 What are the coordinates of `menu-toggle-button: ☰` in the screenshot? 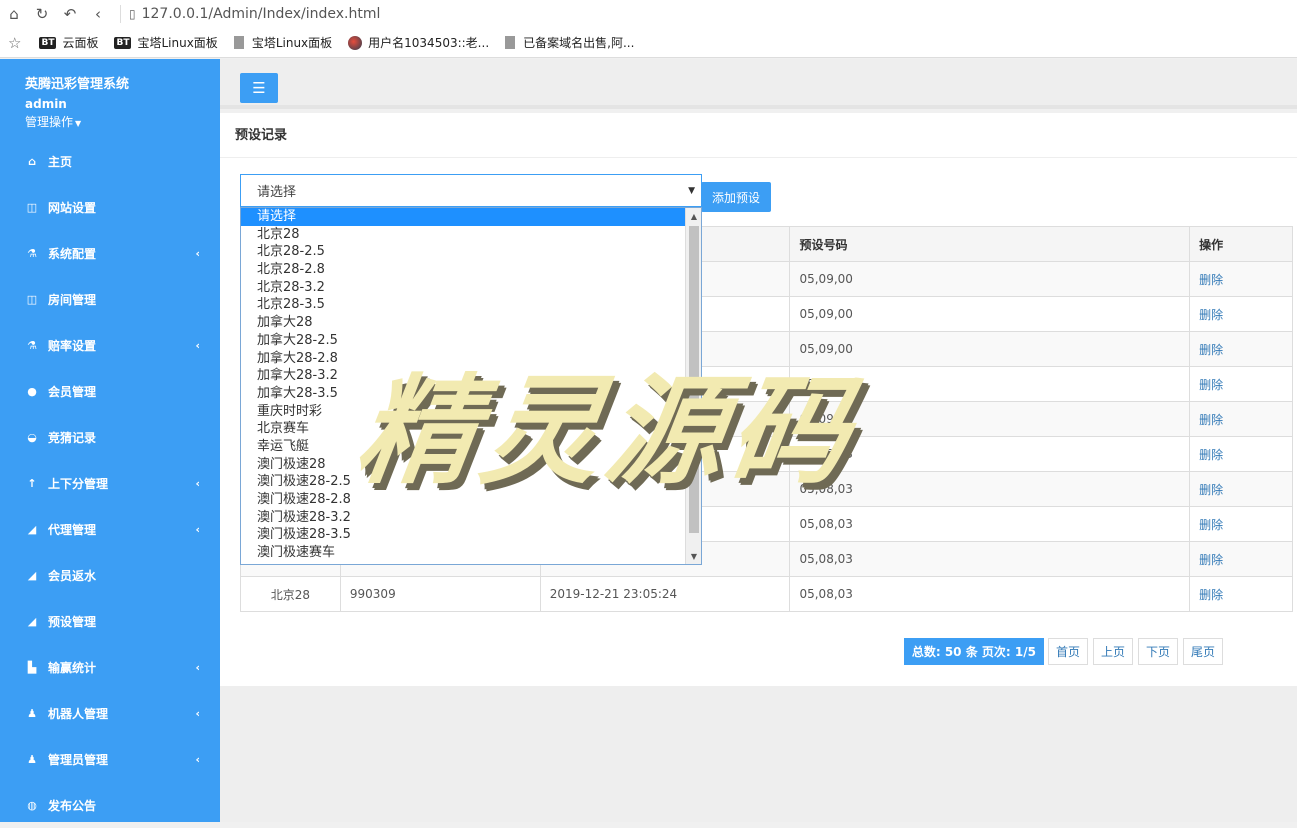 It's located at (259, 88).